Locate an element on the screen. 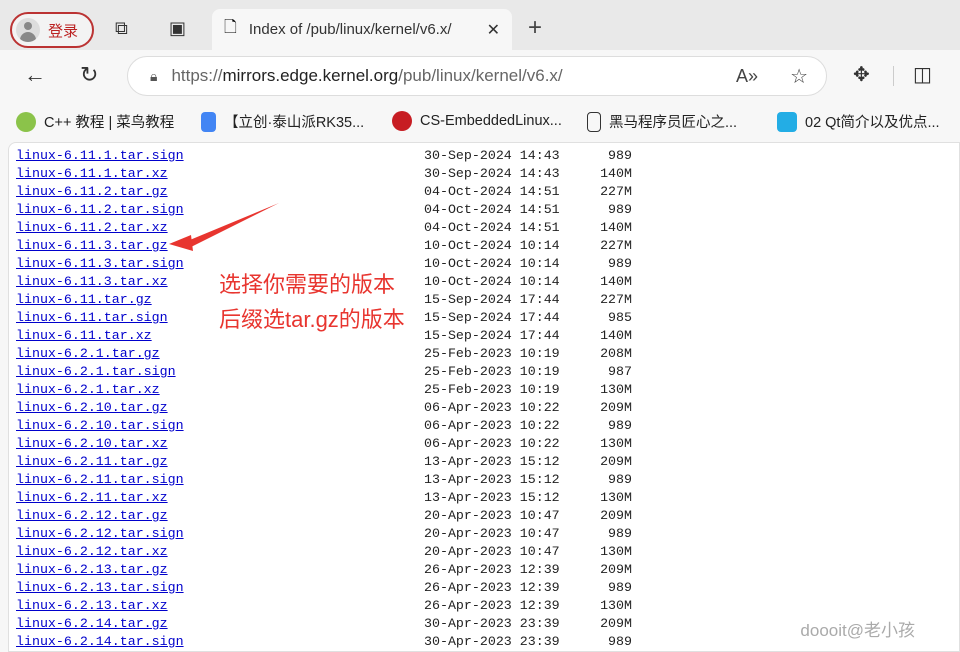 Image resolution: width=960 pixels, height=652 pixels. new-tab-button: + is located at coordinates (535, 28).